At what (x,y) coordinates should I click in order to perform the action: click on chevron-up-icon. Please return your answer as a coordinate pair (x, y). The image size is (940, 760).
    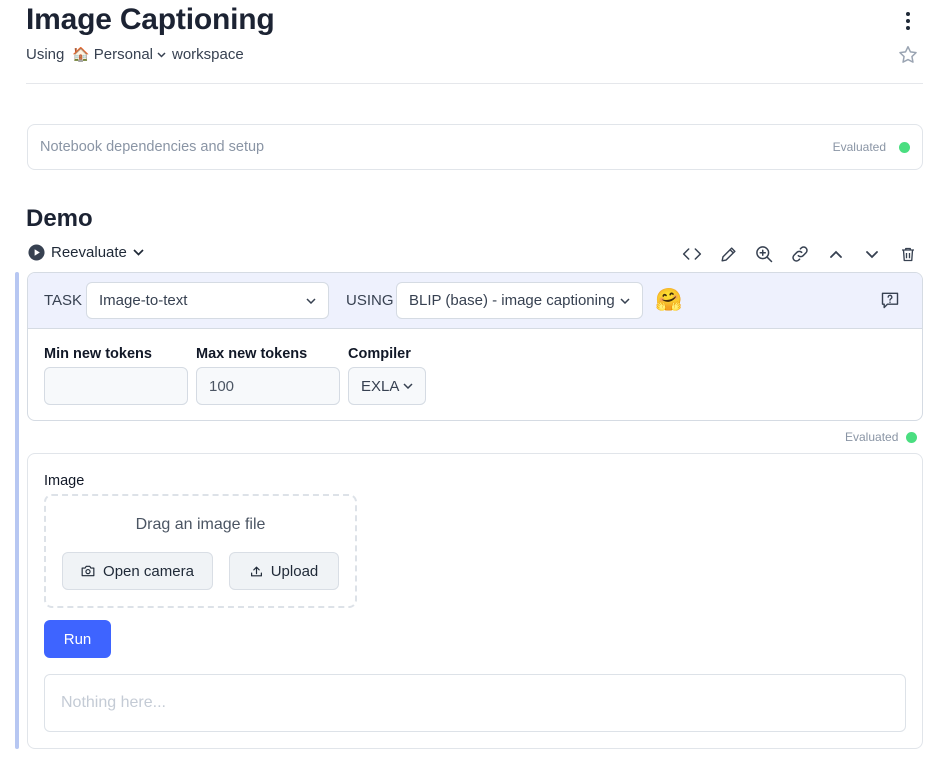
    Looking at the image, I should click on (836, 254).